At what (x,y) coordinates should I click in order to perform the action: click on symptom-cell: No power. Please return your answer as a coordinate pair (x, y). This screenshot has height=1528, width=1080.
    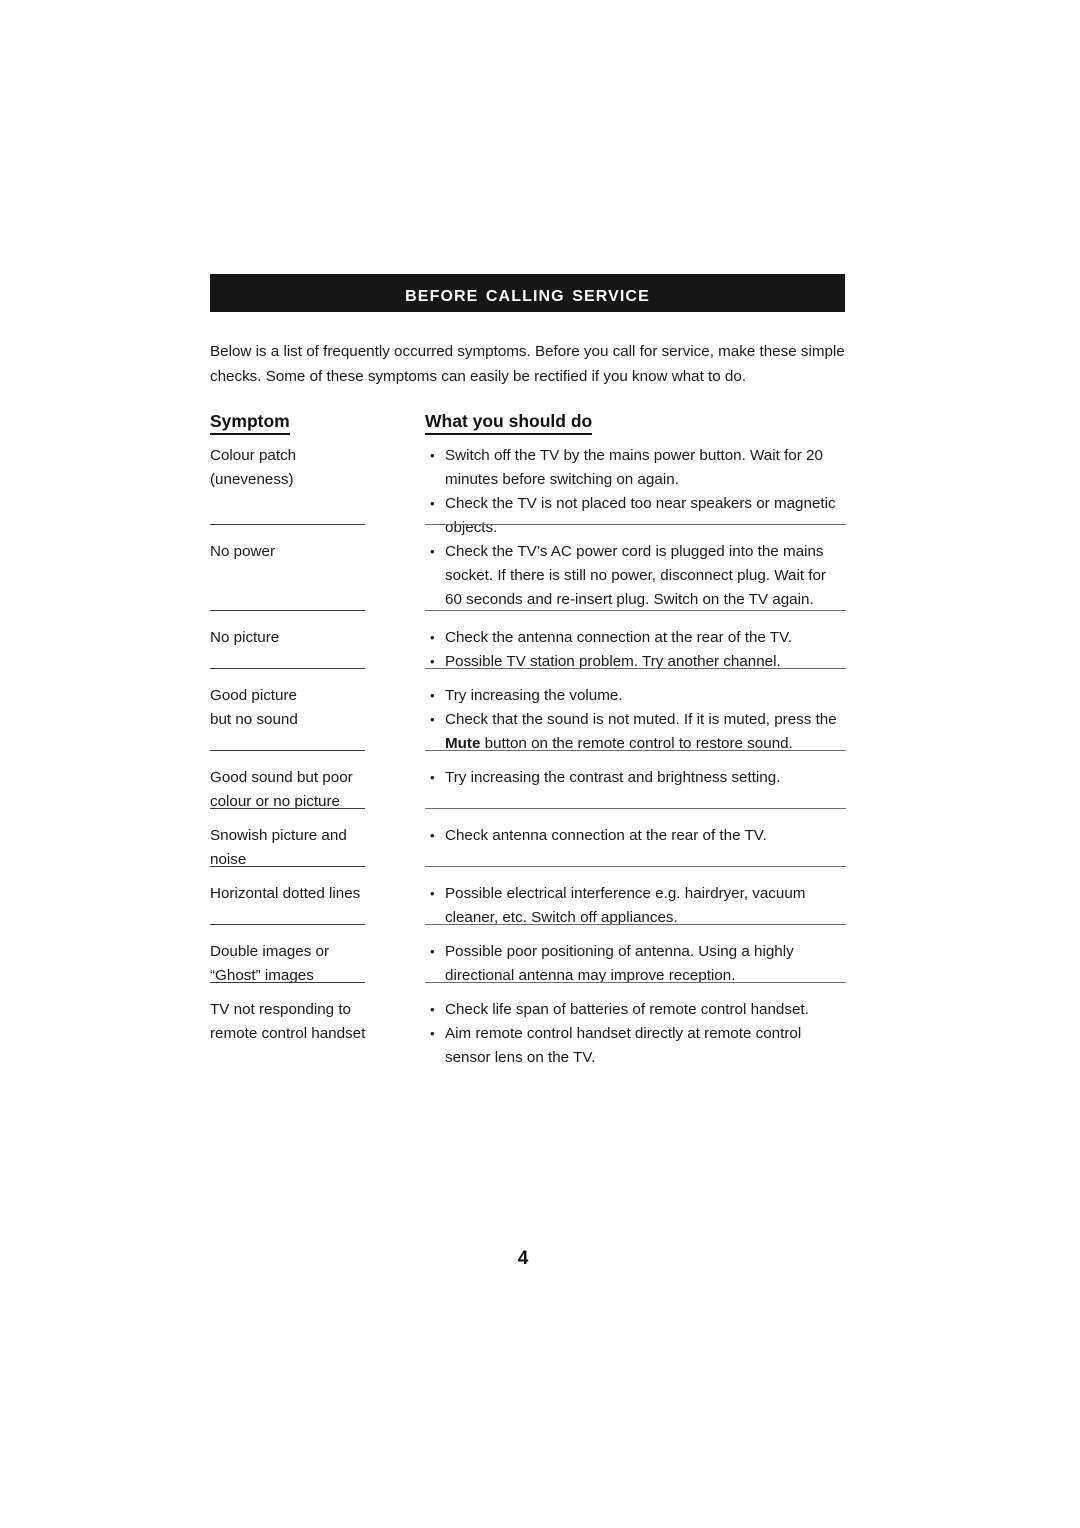
    Looking at the image, I should click on (312, 552).